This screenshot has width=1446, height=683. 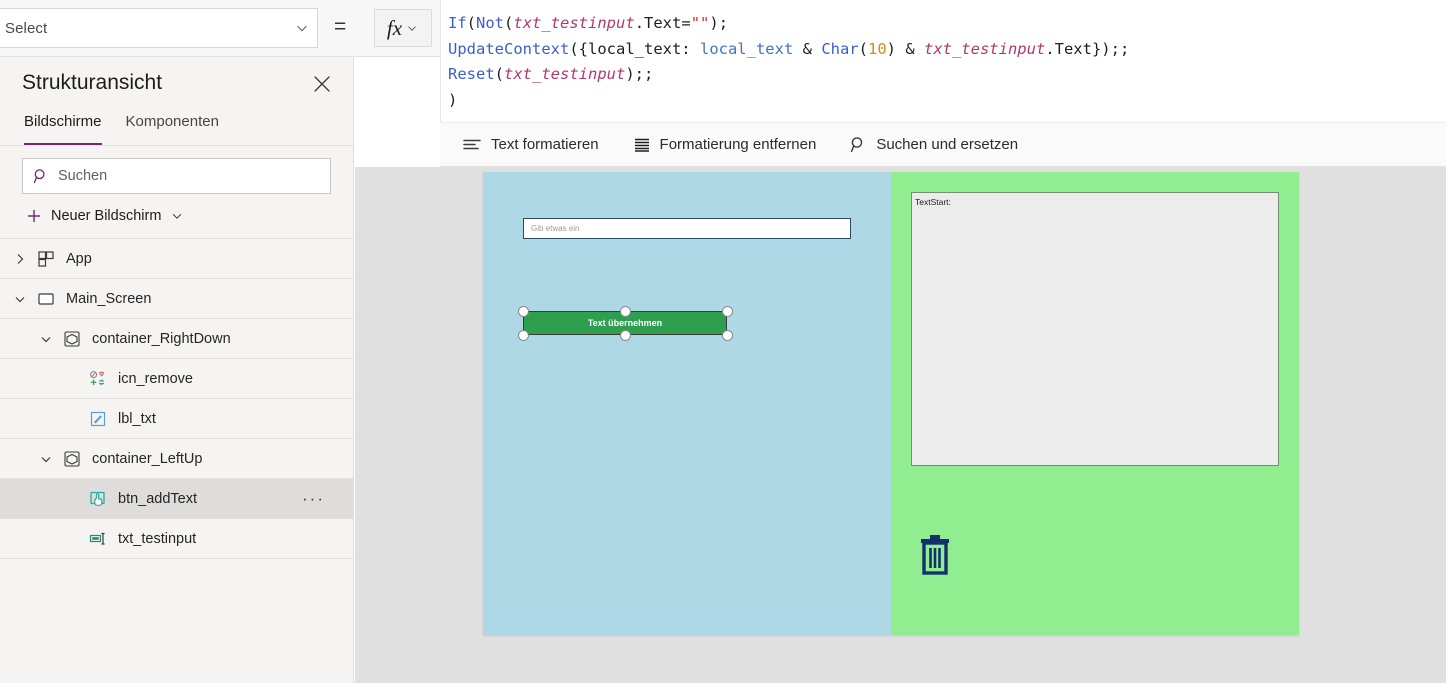 What do you see at coordinates (472, 144) in the screenshot?
I see `format-text-icon` at bounding box center [472, 144].